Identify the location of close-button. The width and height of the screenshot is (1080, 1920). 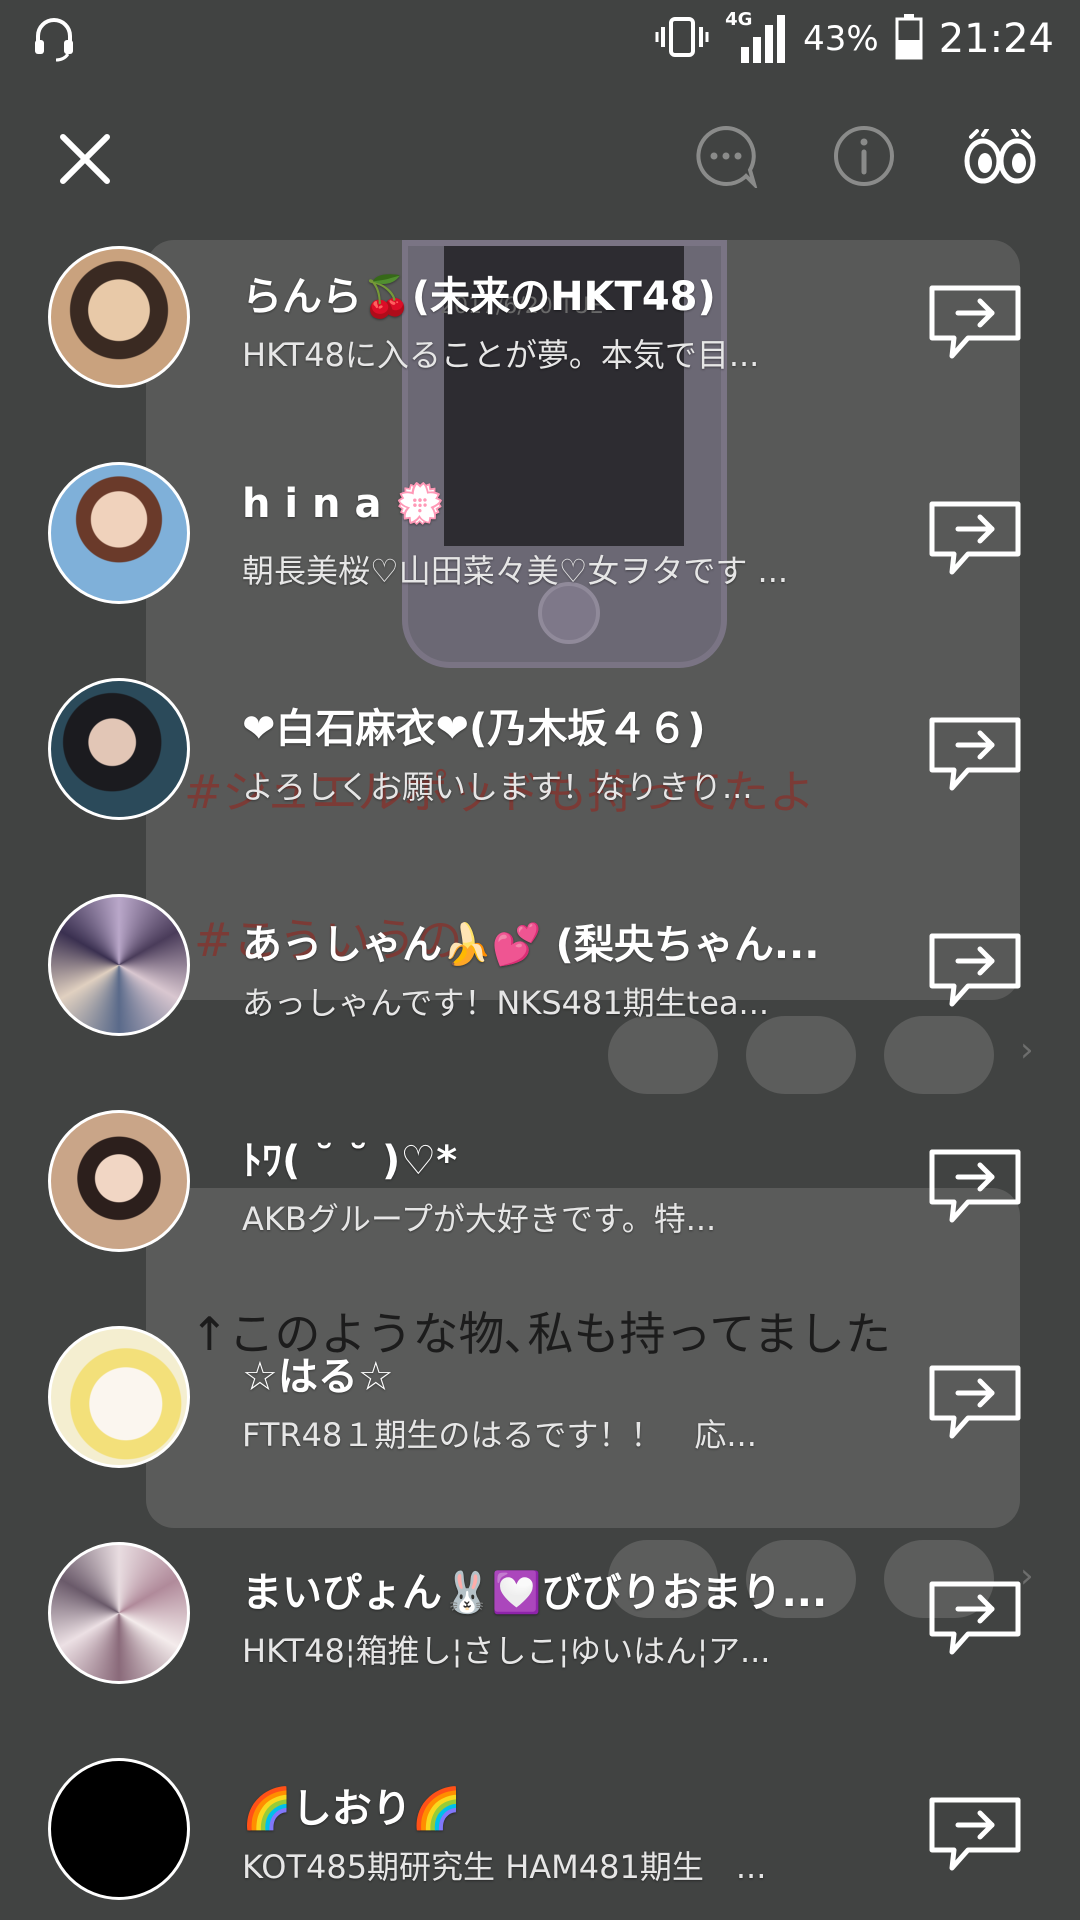
(85, 159).